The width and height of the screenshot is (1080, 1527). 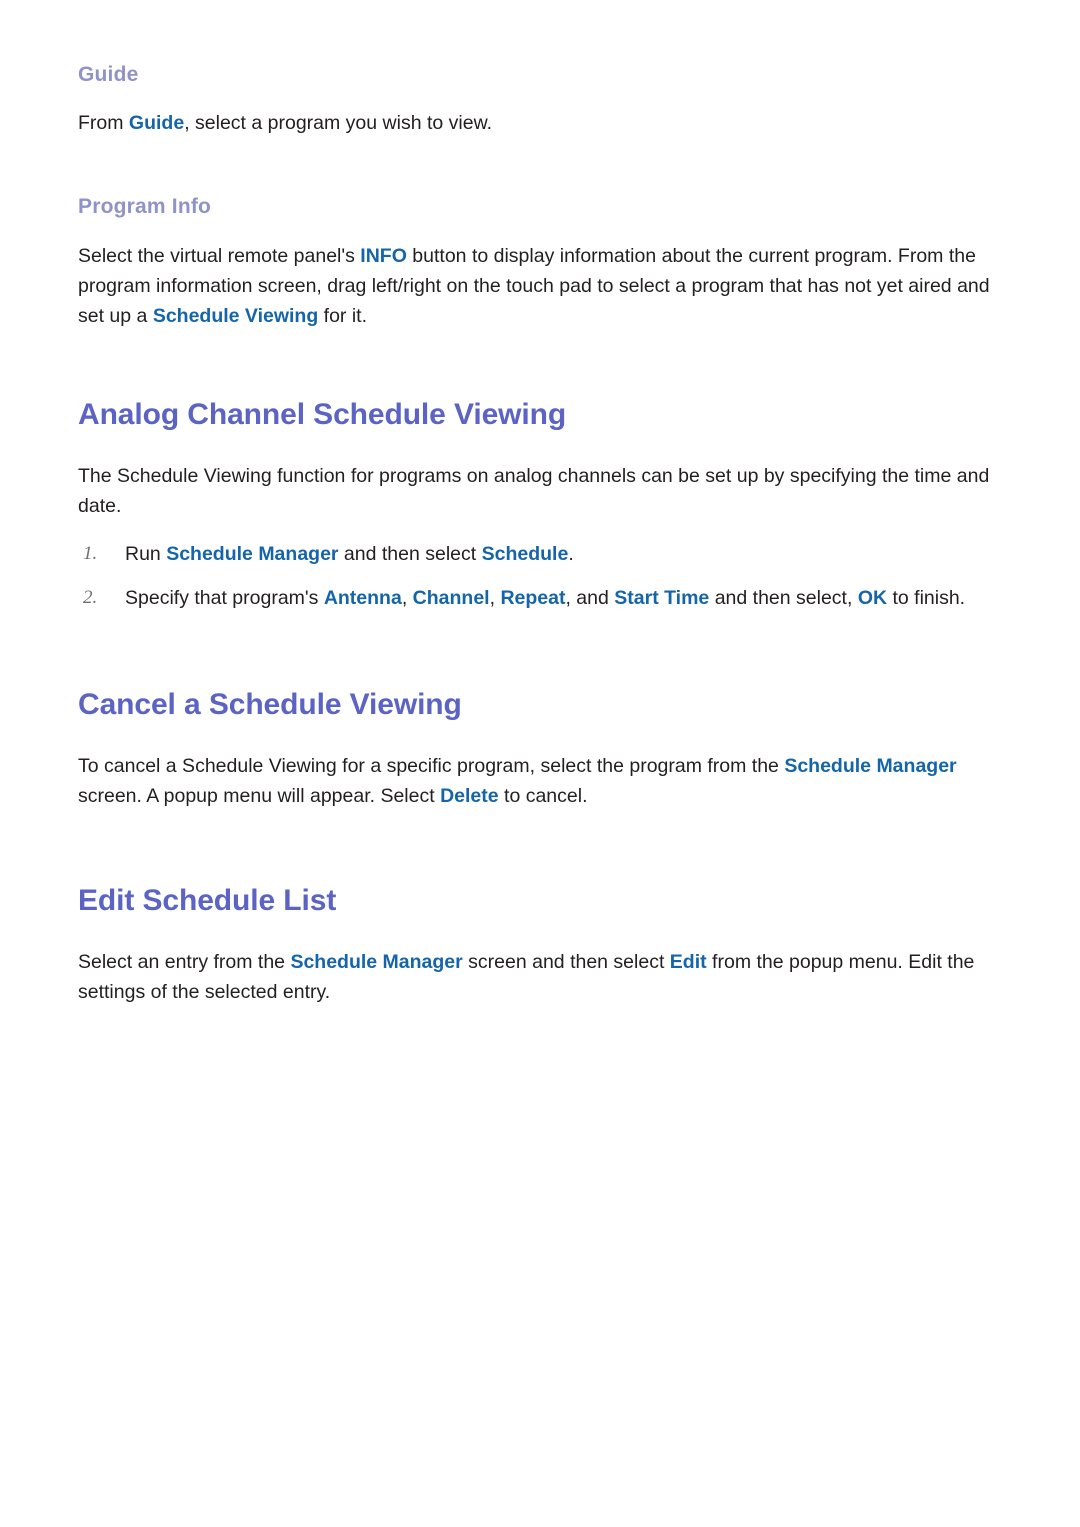 I want to click on highlight-delete: Delete, so click(x=469, y=796).